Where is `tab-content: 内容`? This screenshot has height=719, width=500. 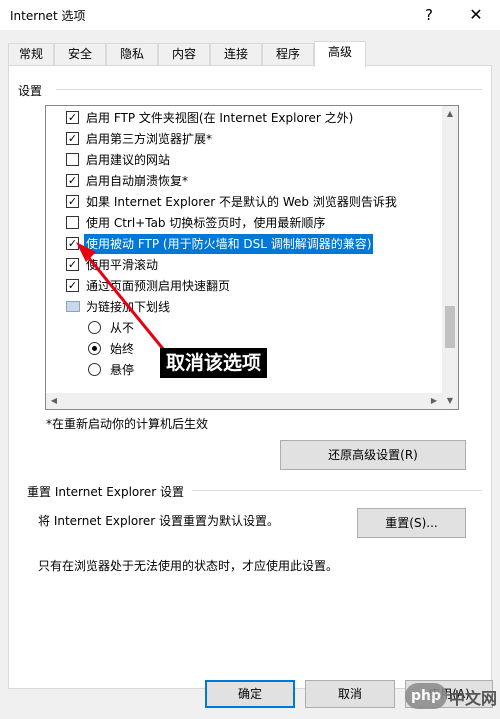 tab-content: 内容 is located at coordinates (184, 54).